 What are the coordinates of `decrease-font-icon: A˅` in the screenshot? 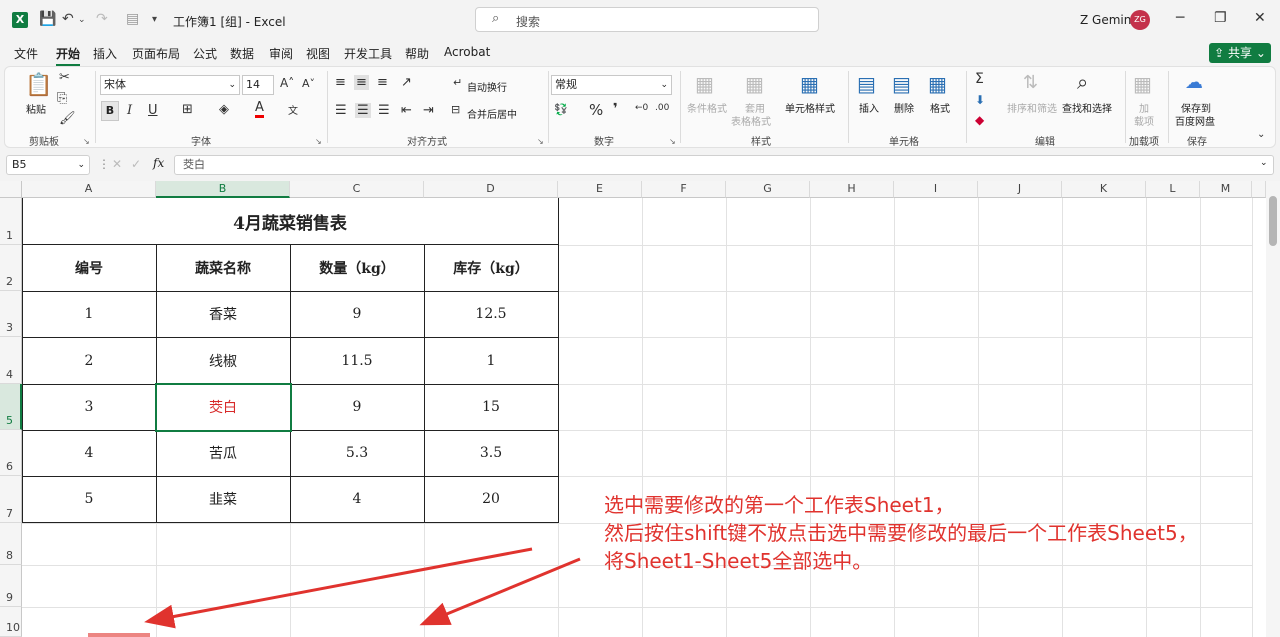 It's located at (308, 83).